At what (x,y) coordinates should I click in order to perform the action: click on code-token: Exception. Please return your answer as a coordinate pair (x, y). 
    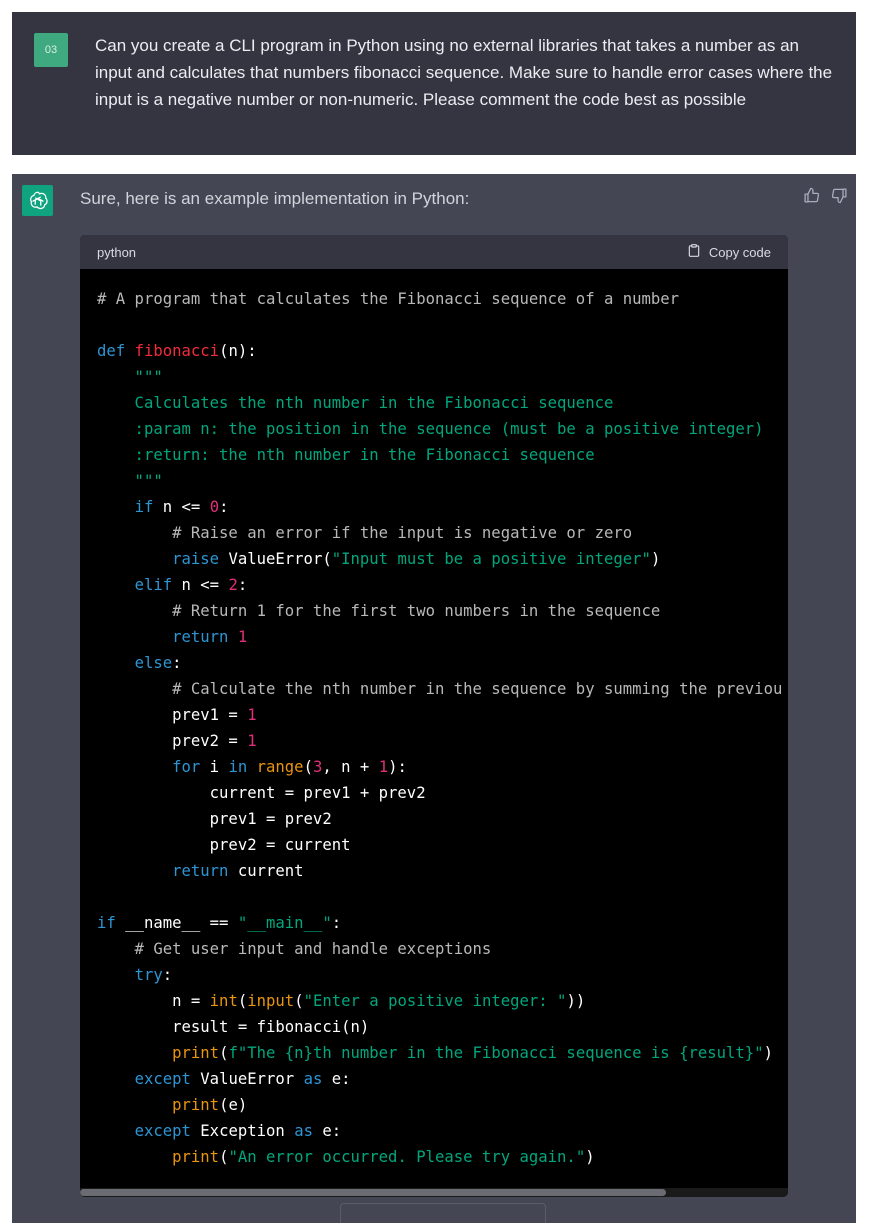
    Looking at the image, I should click on (242, 1131).